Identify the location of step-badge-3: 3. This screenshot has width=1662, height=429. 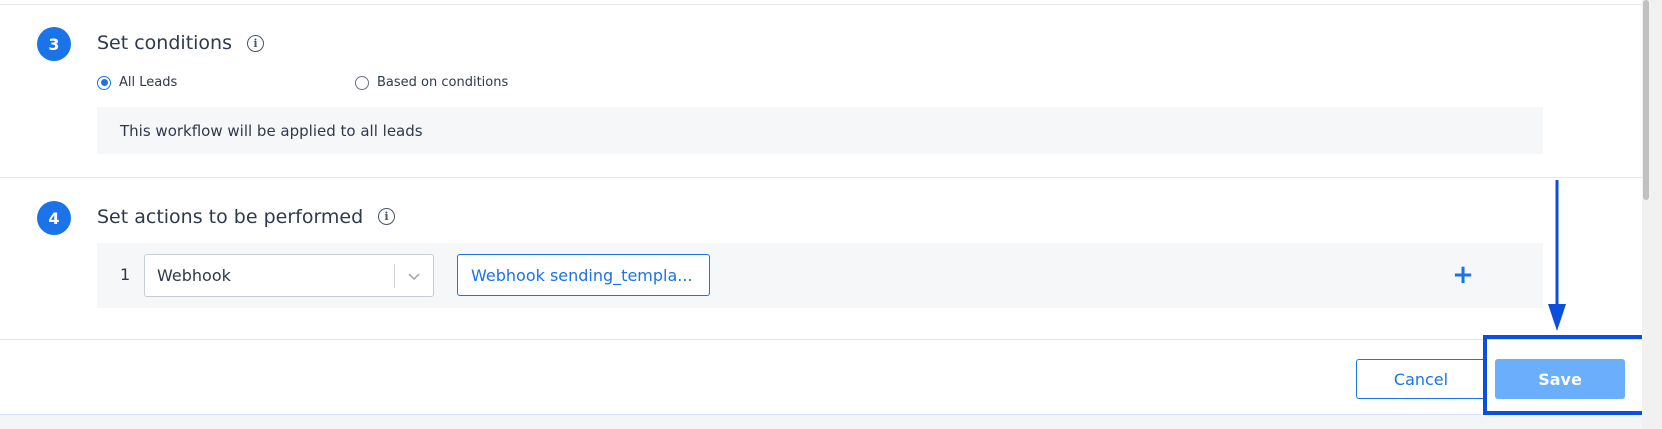
(54, 44).